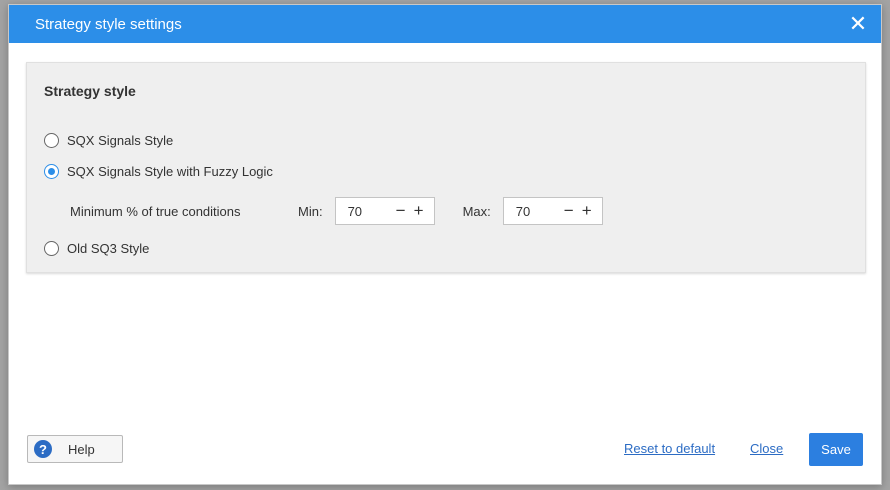  What do you see at coordinates (363, 211) in the screenshot?
I see `min-input` at bounding box center [363, 211].